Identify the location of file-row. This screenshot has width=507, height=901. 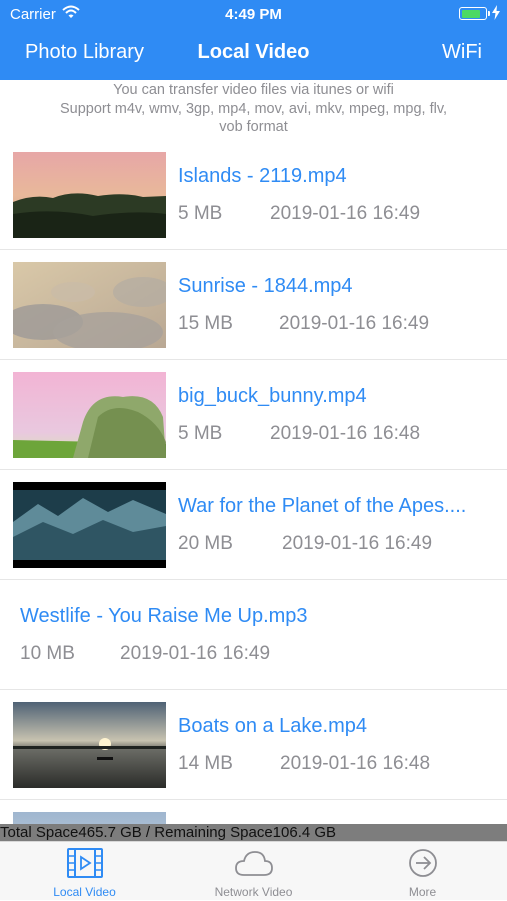
(253, 813).